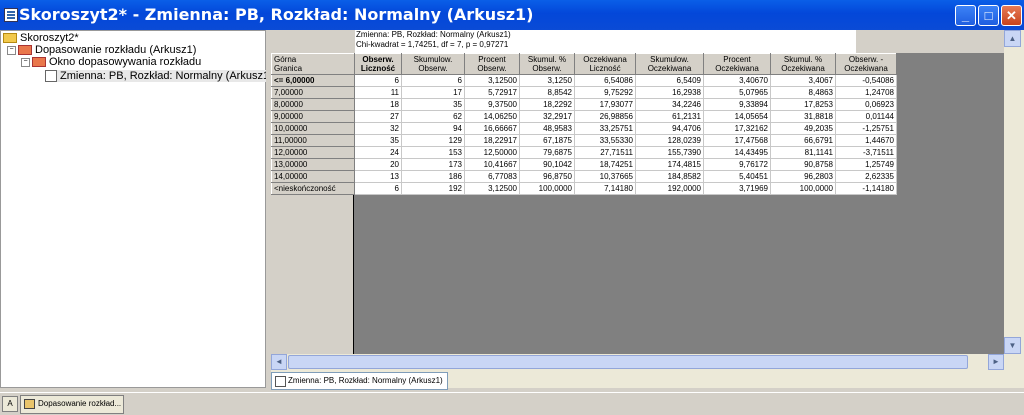 This screenshot has height=415, width=1024. I want to click on table-cell: 3,12500, so click(492, 80).